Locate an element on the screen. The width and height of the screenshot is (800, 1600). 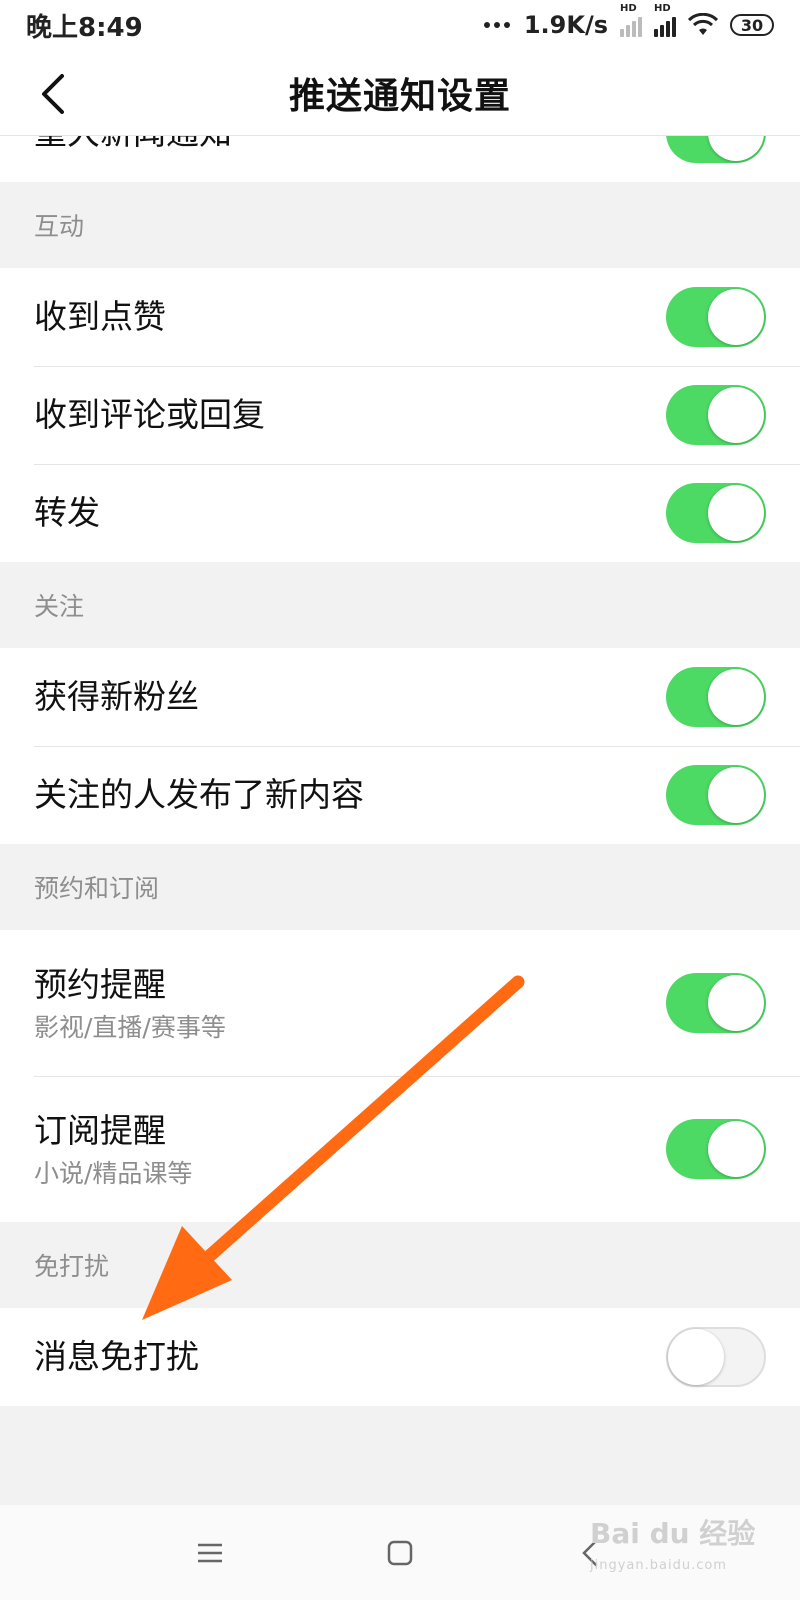
row-text: 重大新闻通知 is located at coordinates (133, 145).